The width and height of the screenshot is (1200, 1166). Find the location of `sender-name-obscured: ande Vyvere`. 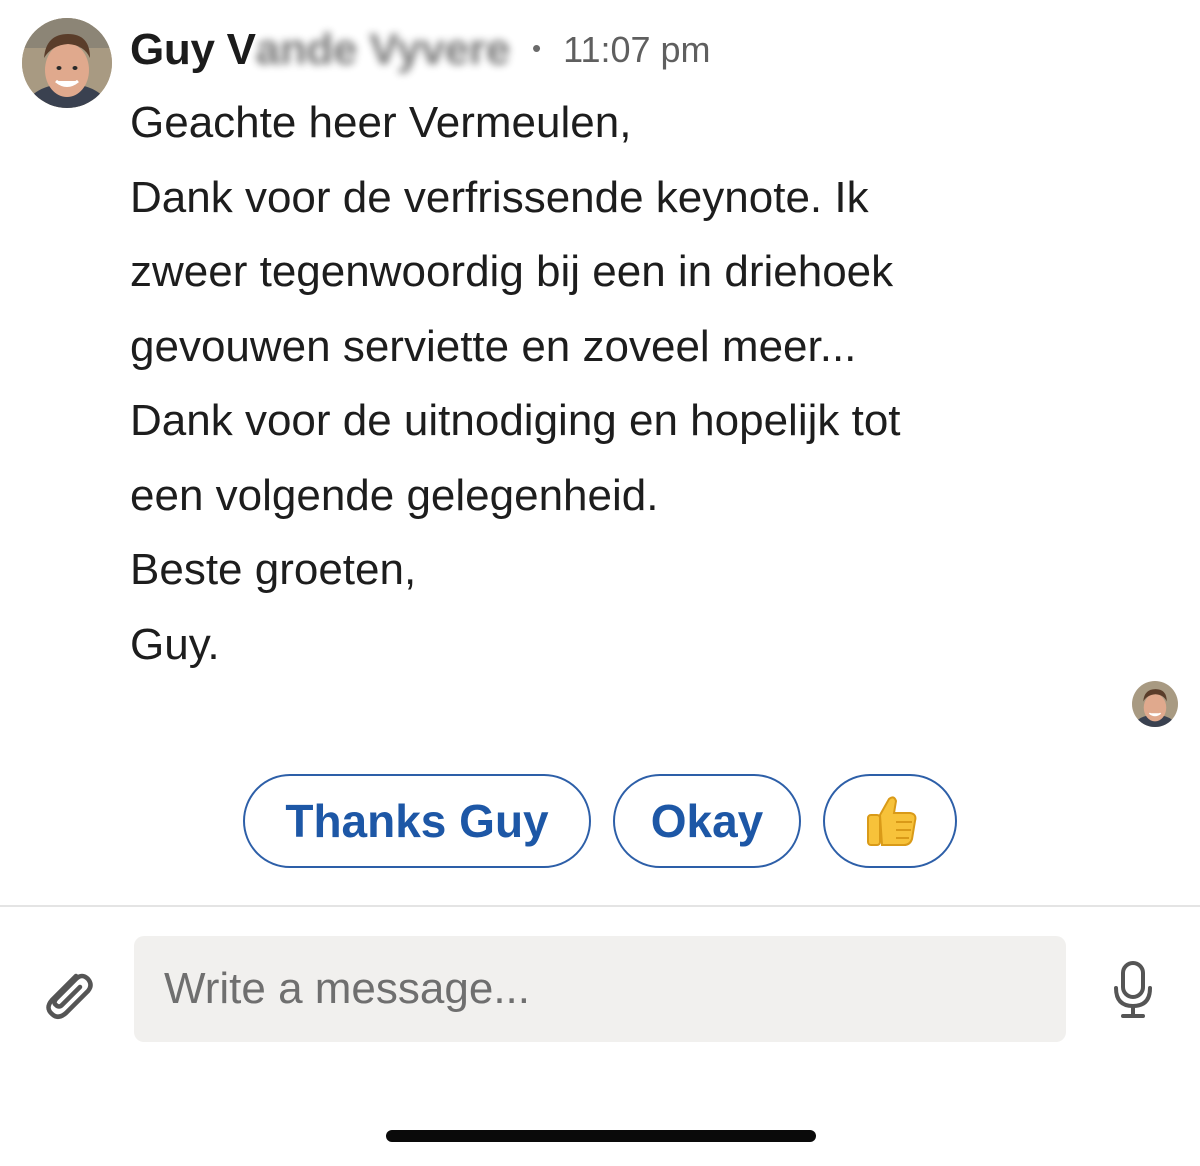

sender-name-obscured: ande Vyvere is located at coordinates (383, 49).